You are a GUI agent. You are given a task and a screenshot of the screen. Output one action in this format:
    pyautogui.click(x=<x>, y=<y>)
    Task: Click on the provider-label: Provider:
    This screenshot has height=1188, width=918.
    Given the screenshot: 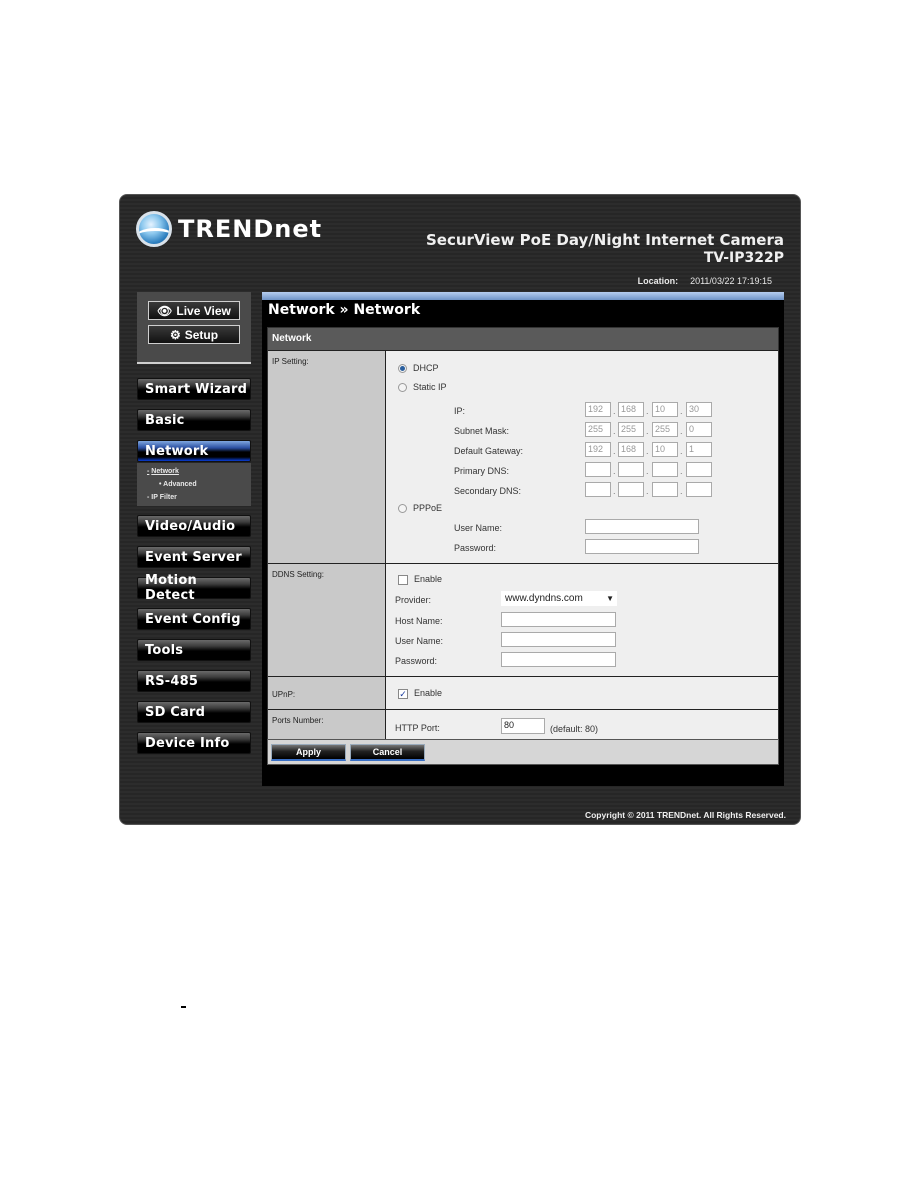 What is the action you would take?
    pyautogui.click(x=413, y=600)
    